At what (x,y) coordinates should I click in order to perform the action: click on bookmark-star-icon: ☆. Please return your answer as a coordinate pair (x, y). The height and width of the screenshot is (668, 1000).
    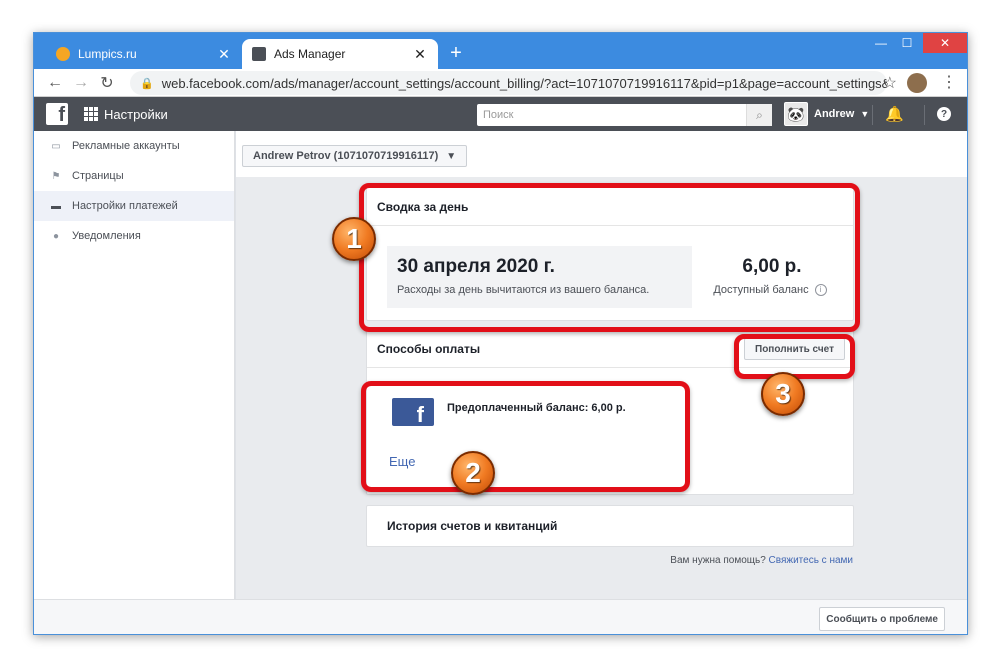
    Looking at the image, I should click on (890, 83).